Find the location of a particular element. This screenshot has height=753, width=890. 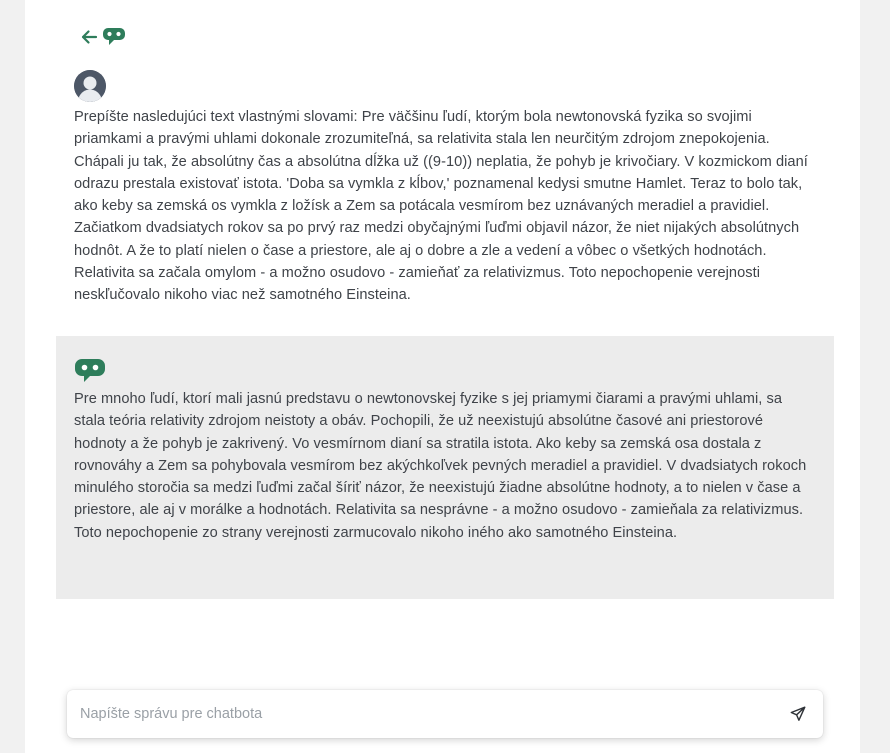

back-button is located at coordinates (89, 37).